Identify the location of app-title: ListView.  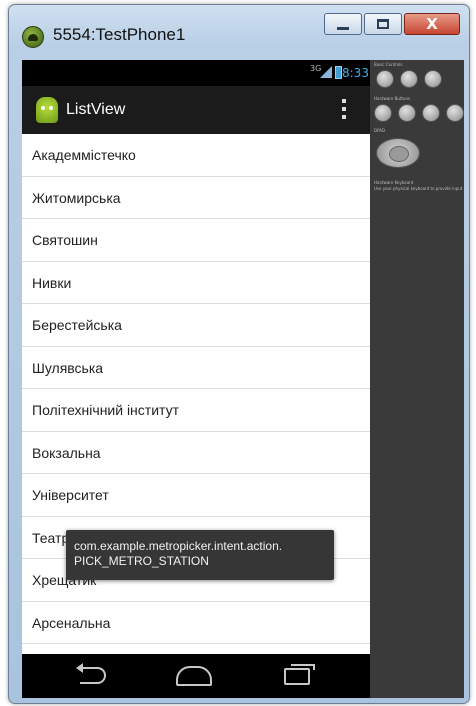
(96, 109).